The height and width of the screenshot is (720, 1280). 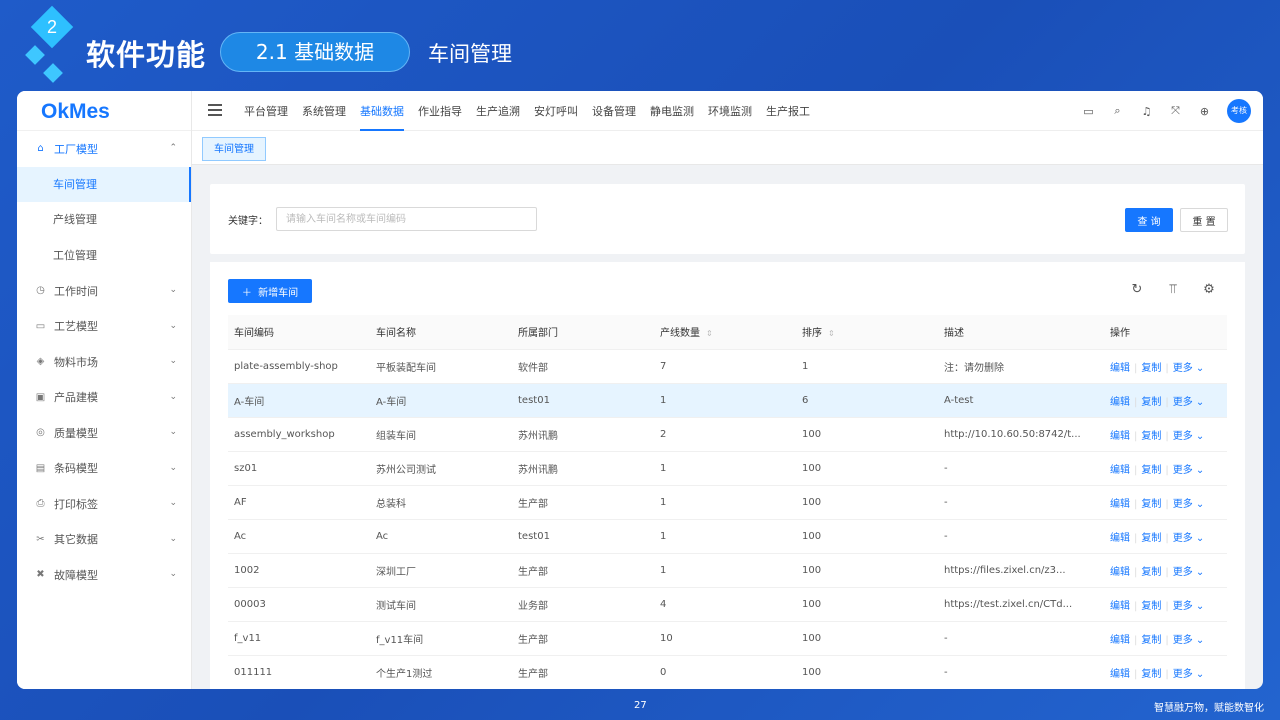 What do you see at coordinates (104, 362) in the screenshot?
I see `sidebar-group: ◈ 物料市场 ⌄` at bounding box center [104, 362].